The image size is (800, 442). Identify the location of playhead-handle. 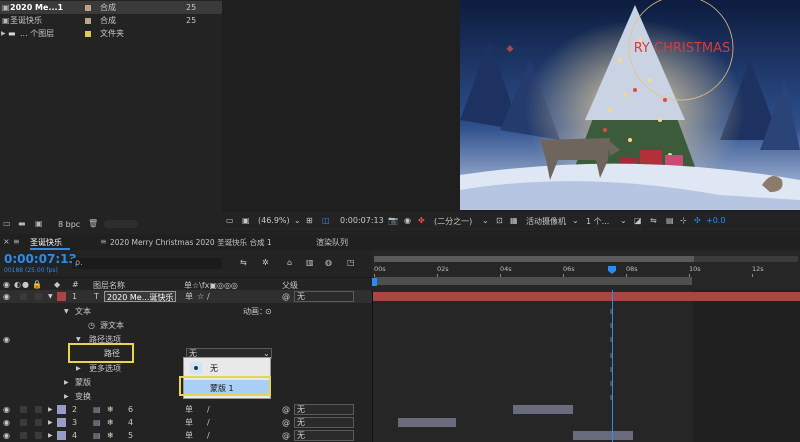
(612, 270).